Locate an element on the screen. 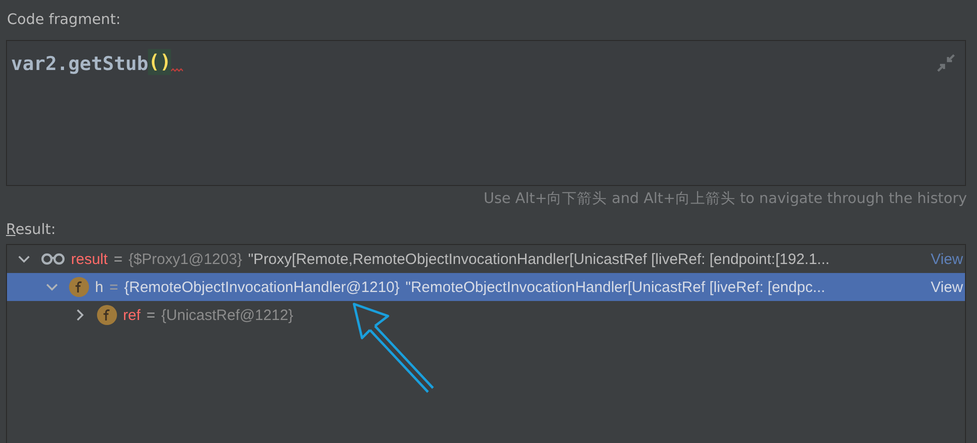  variable-name: h is located at coordinates (99, 287).